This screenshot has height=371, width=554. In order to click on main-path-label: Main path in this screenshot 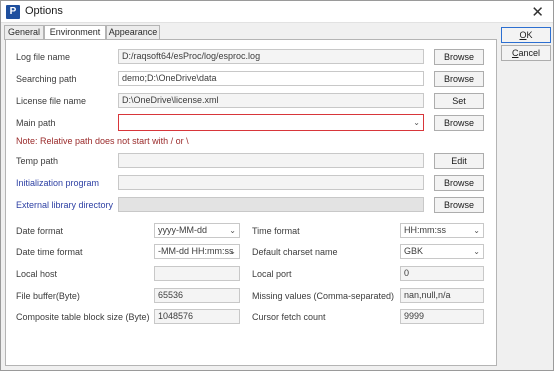, I will do `click(36, 123)`.